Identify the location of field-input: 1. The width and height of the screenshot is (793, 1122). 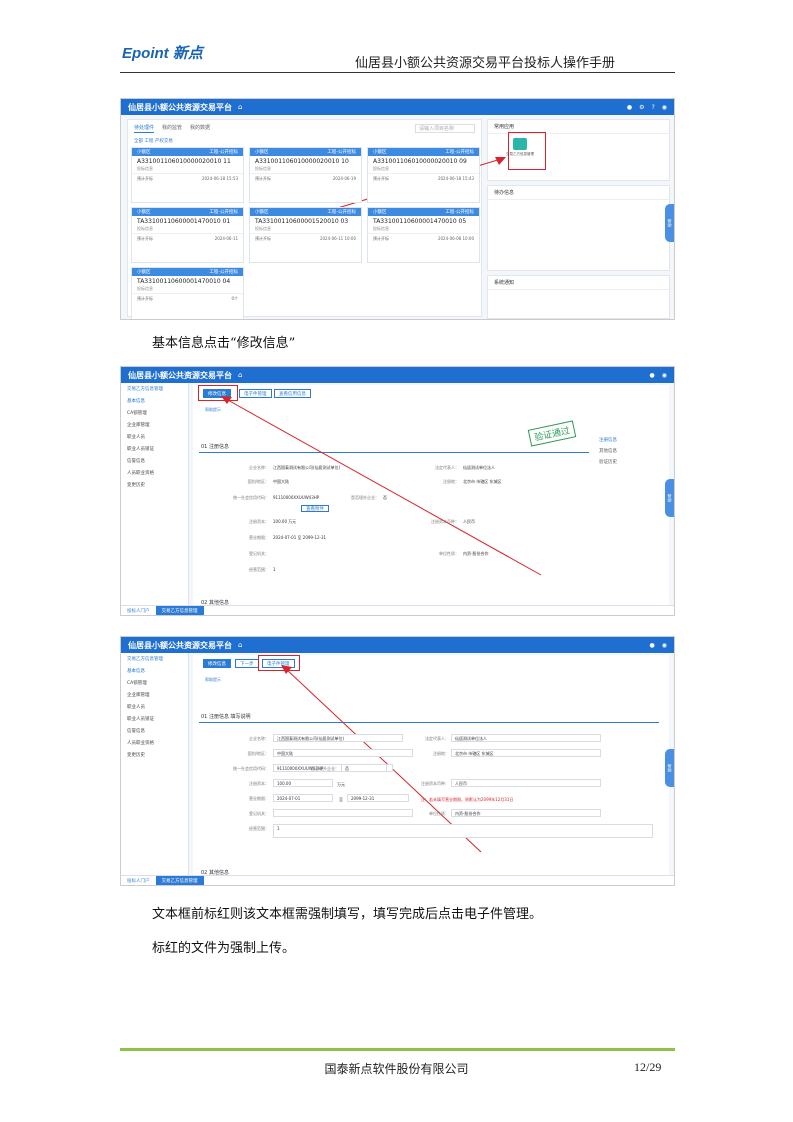
(463, 831).